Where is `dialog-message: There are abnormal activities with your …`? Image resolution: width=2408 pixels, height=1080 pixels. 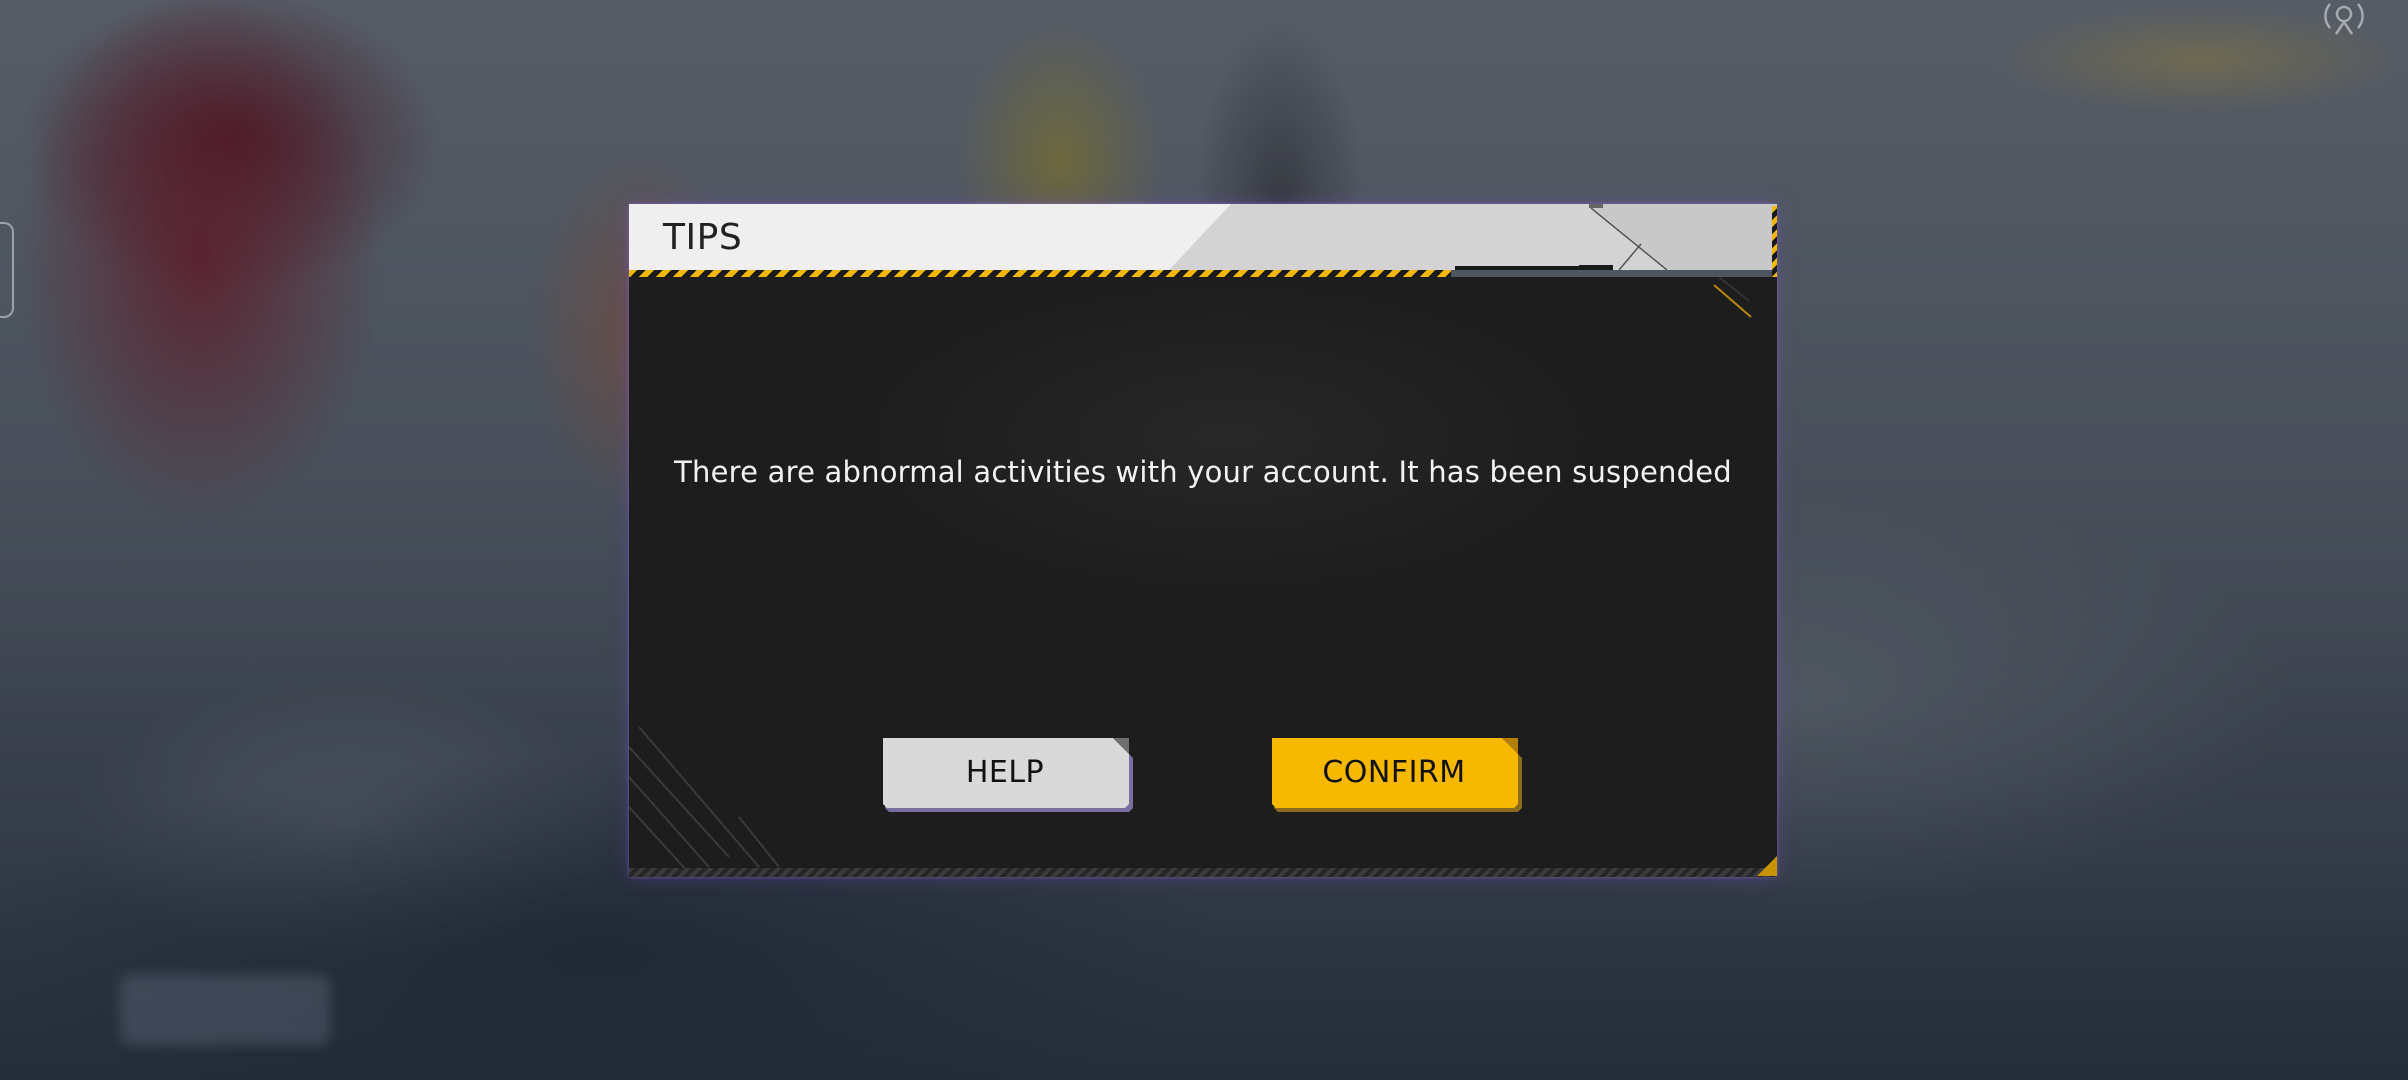 dialog-message: There are abnormal activities with your … is located at coordinates (1203, 472).